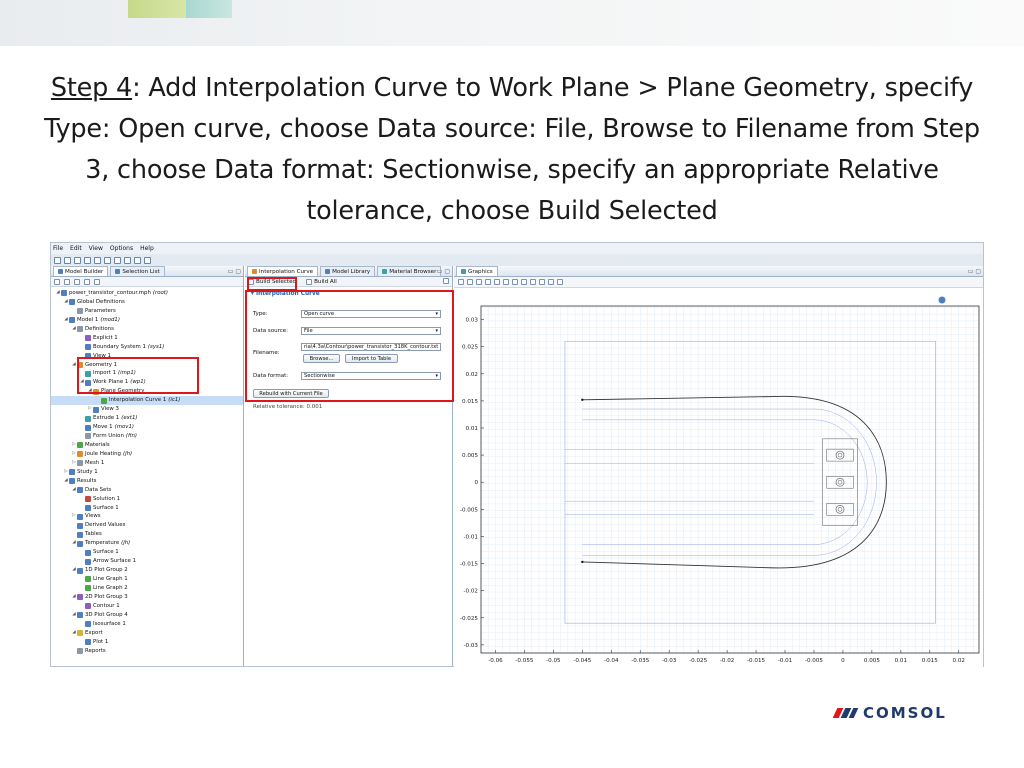  Describe the element at coordinates (67, 260) in the screenshot. I see `open-file-icon` at that location.